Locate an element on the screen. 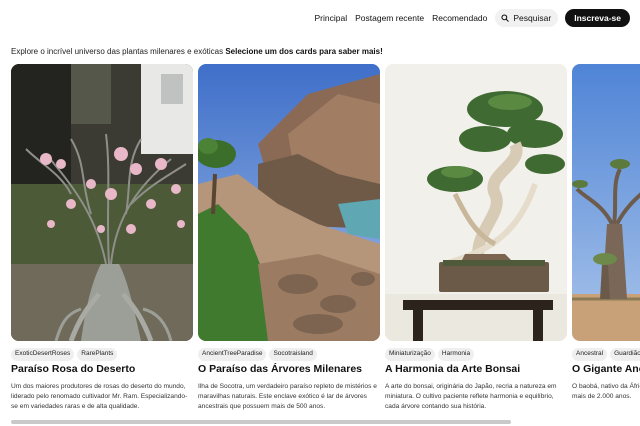  tag: Ancestral is located at coordinates (590, 354).